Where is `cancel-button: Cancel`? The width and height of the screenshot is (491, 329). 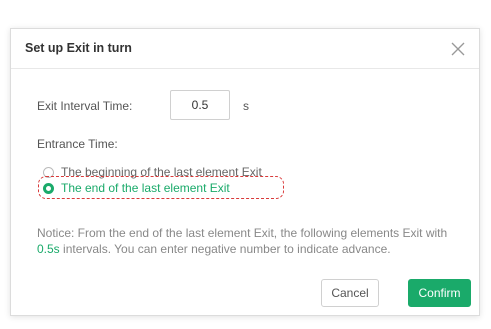 cancel-button: Cancel is located at coordinates (350, 293).